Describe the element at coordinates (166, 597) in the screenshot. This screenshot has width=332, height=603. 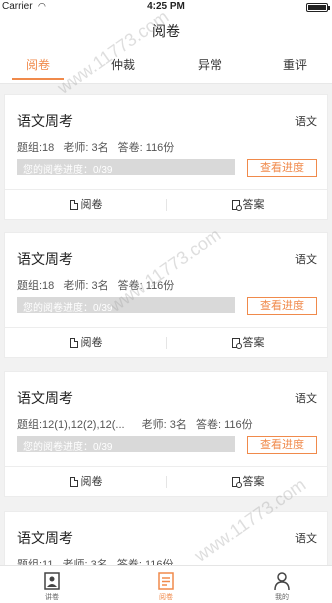
I see `tabbar-label: 阅卷` at that location.